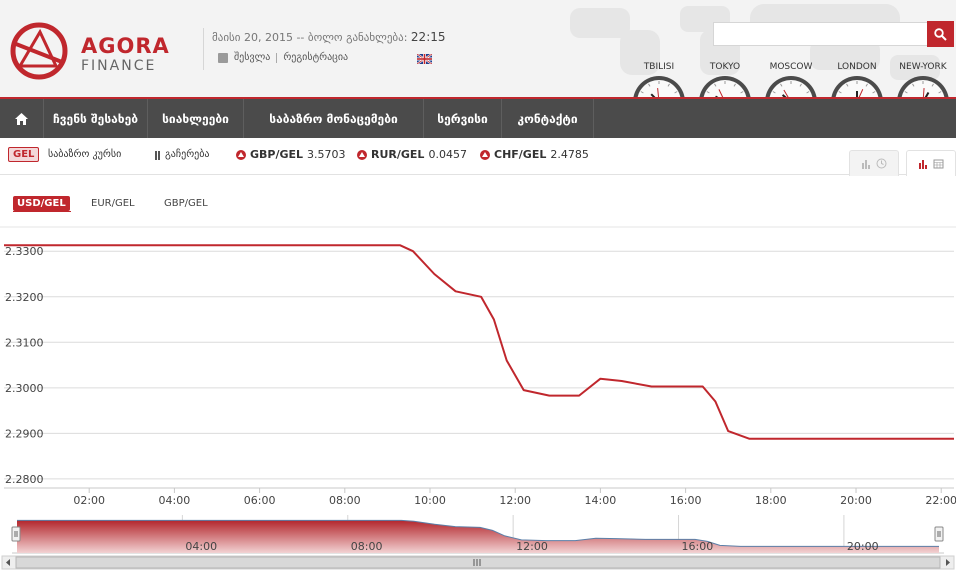  Describe the element at coordinates (326, 154) in the screenshot. I see `ticker-value: 3.5703` at that location.